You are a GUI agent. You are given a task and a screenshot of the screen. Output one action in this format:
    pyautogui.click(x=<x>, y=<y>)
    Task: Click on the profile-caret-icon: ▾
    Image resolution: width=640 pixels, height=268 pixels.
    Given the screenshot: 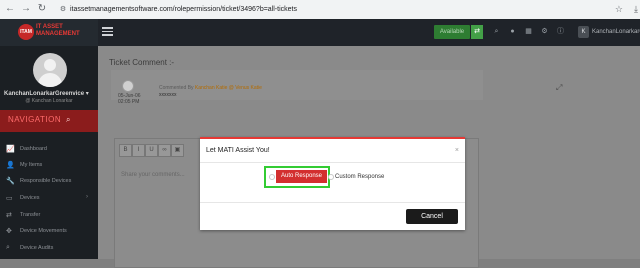 What is the action you would take?
    pyautogui.click(x=87, y=94)
    